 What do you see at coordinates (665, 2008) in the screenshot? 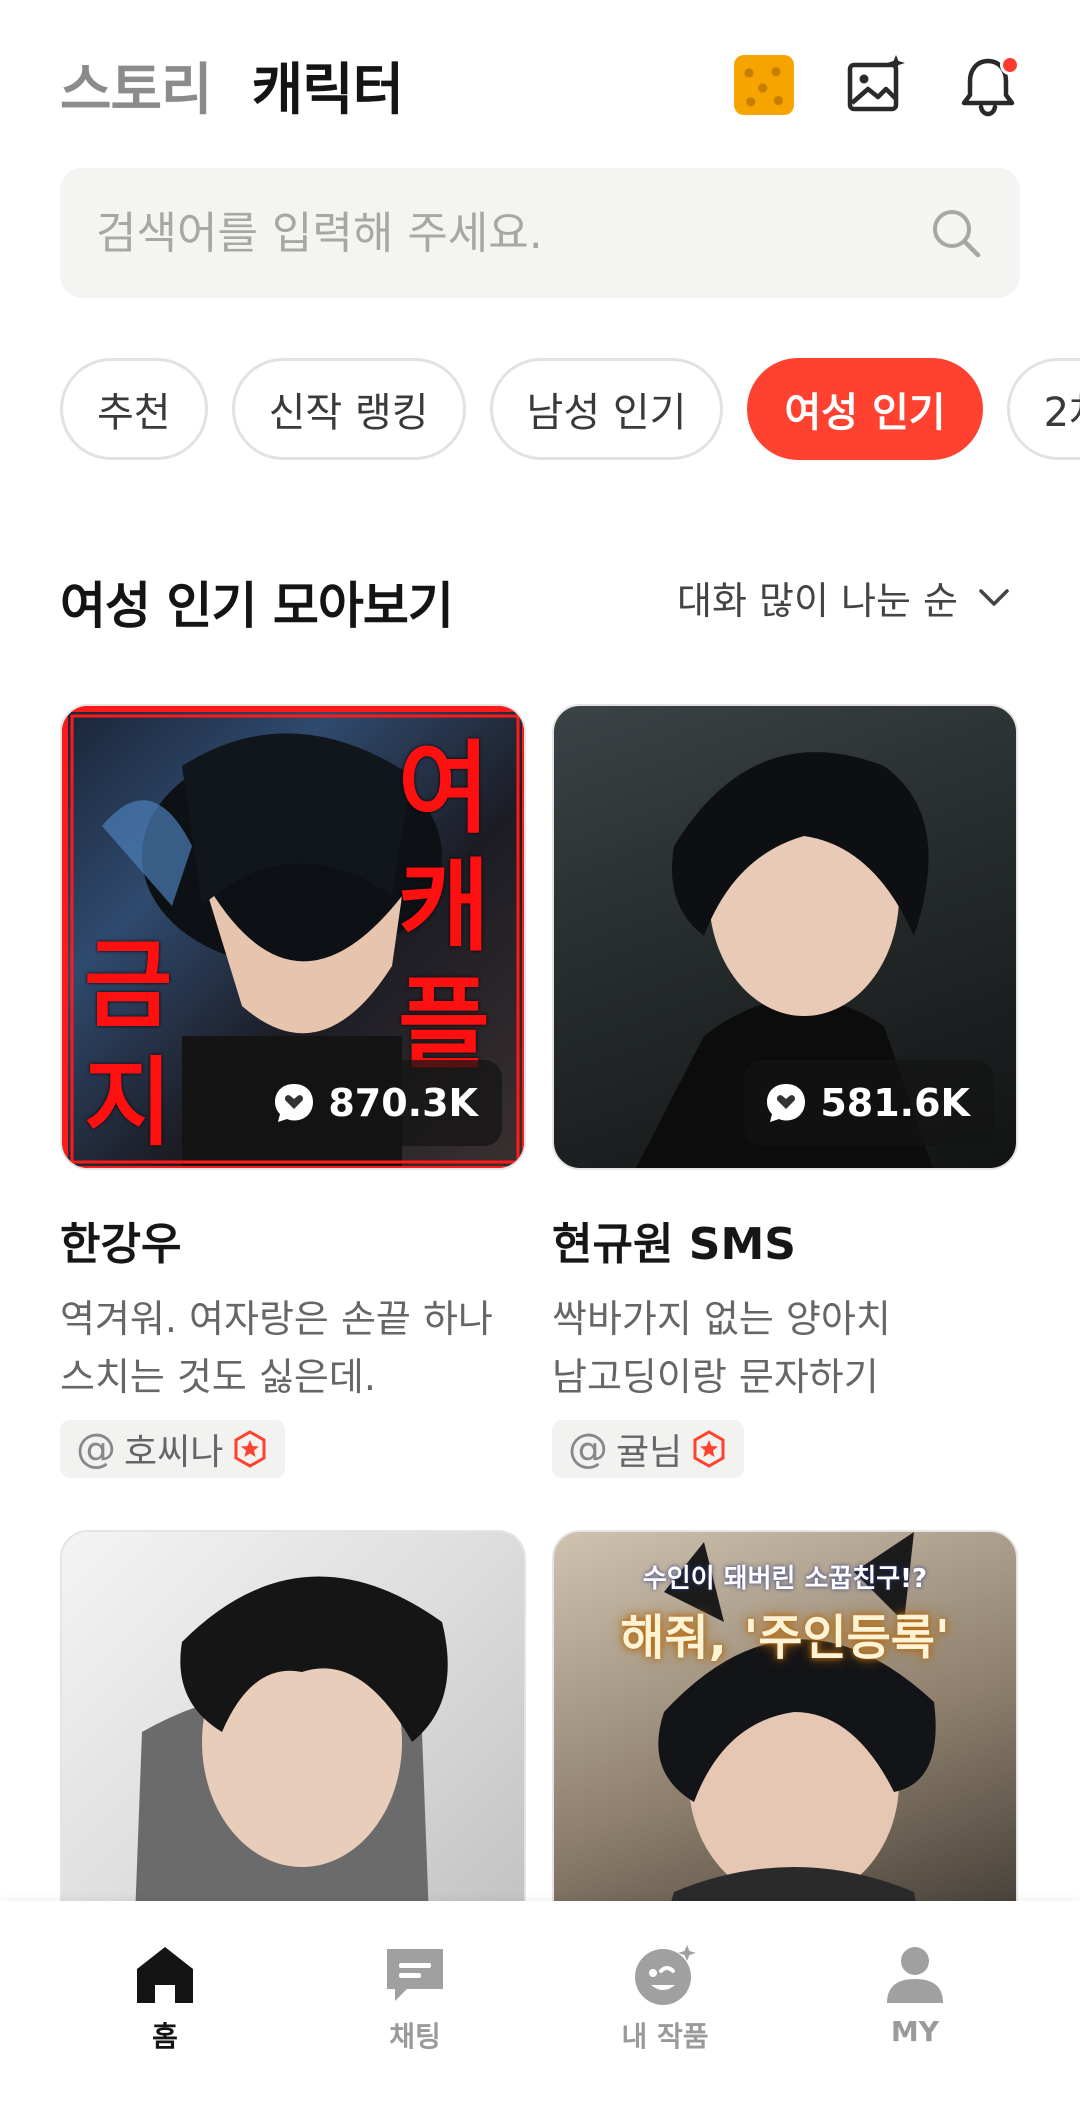
I see `nav-my-works: 내 작품` at bounding box center [665, 2008].